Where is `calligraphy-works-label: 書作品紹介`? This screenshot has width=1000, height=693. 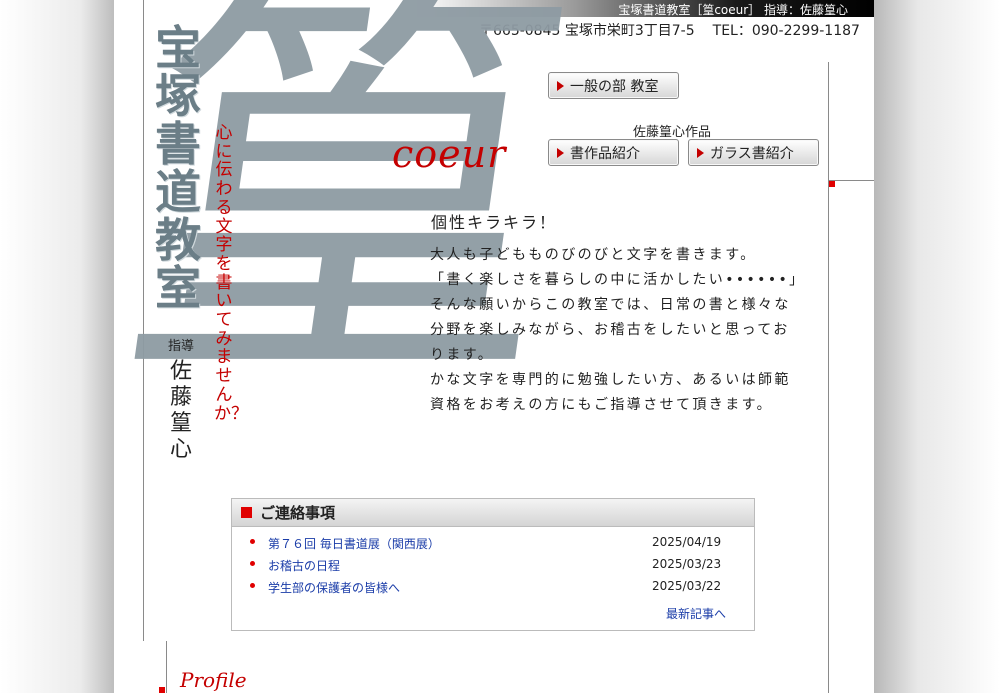 calligraphy-works-label: 書作品紹介 is located at coordinates (605, 153).